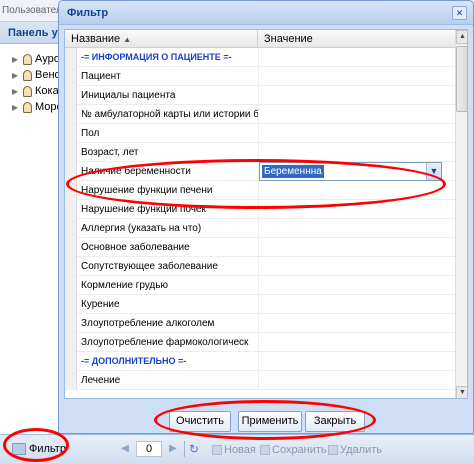 This screenshot has width=474, height=464. What do you see at coordinates (200, 421) in the screenshot?
I see `clear-button: Очистить` at bounding box center [200, 421].